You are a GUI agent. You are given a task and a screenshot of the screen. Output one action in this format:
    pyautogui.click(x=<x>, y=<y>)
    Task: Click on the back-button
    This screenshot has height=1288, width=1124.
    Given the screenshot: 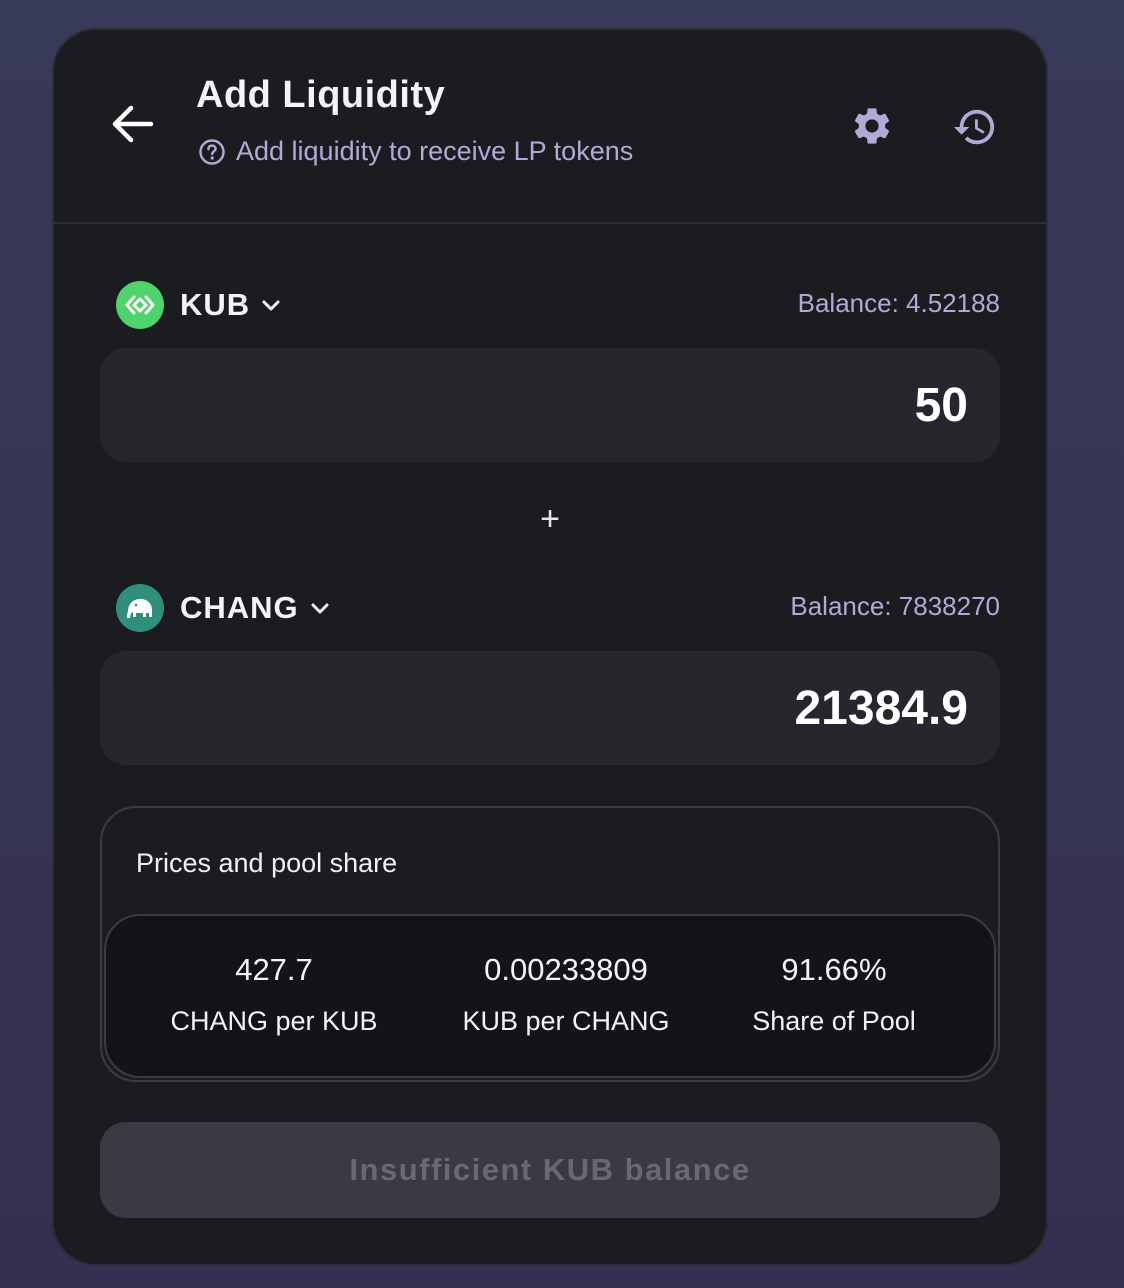 What is the action you would take?
    pyautogui.click(x=132, y=124)
    